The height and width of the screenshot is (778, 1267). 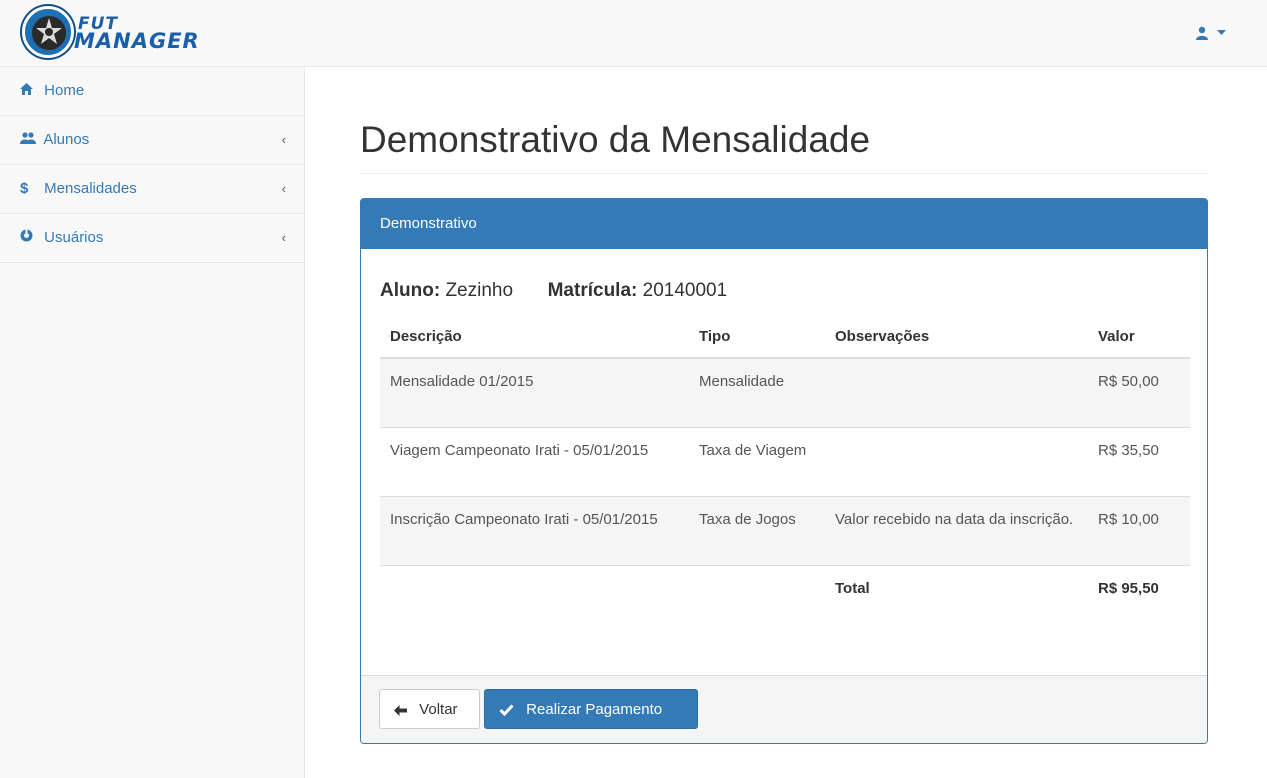 What do you see at coordinates (685, 290) in the screenshot?
I see `enrollment-number: 20140001` at bounding box center [685, 290].